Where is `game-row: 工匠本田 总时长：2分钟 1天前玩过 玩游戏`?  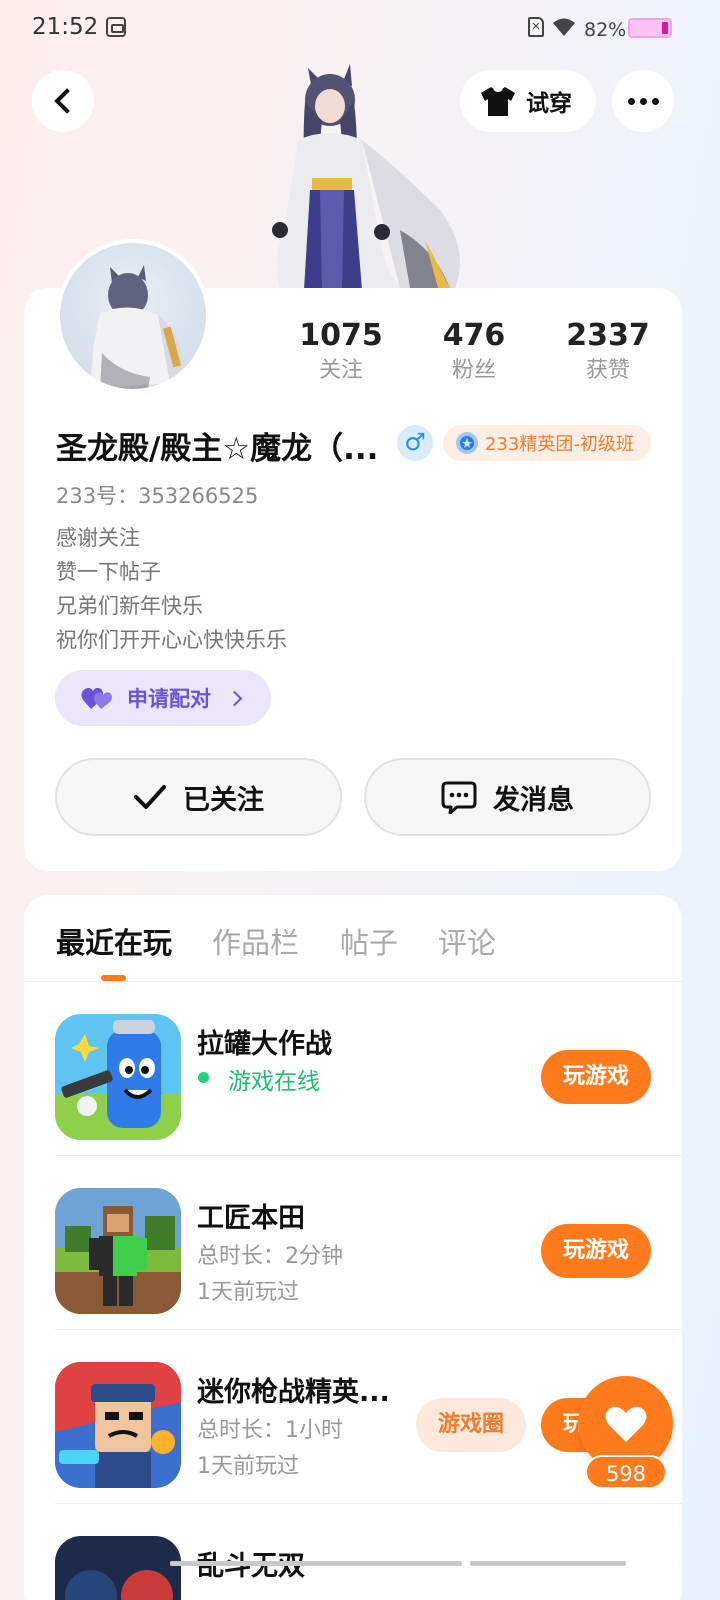
game-row: 工匠本田 总时长：2分钟 1天前玩过 玩游戏 is located at coordinates (368, 1243).